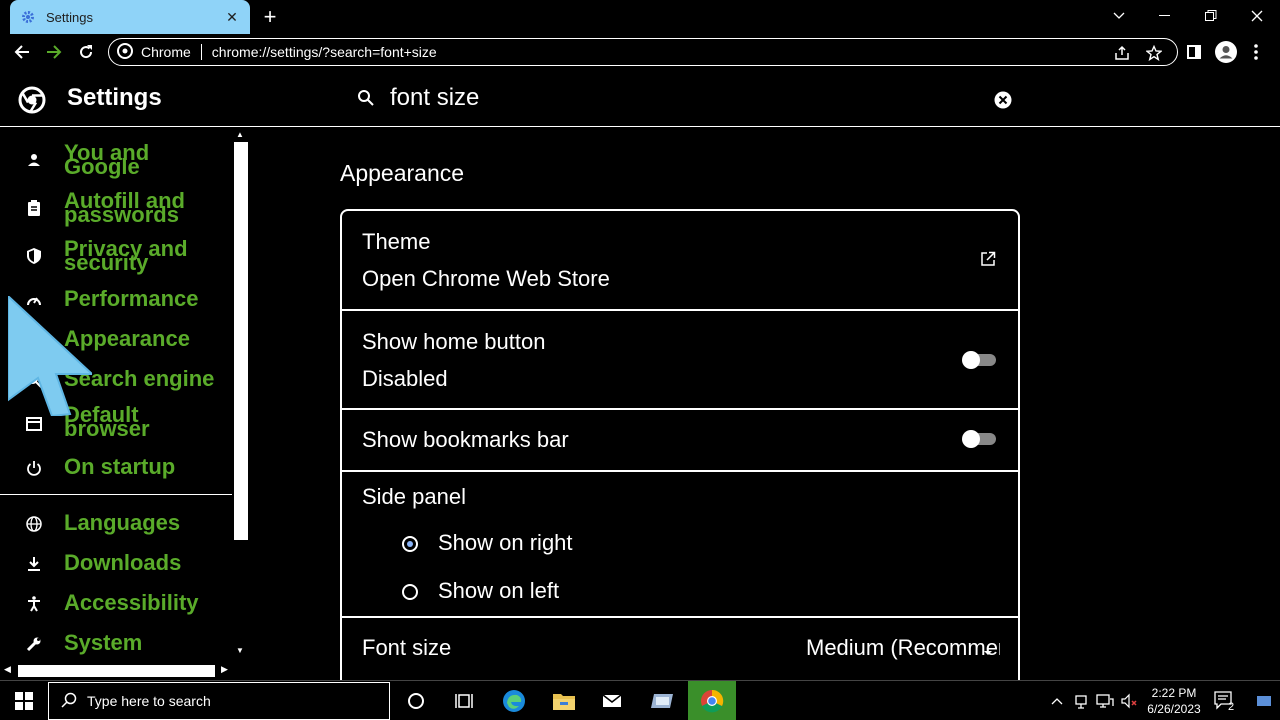 This screenshot has width=1280, height=720. I want to click on minimize-icon, so click(1165, 16).